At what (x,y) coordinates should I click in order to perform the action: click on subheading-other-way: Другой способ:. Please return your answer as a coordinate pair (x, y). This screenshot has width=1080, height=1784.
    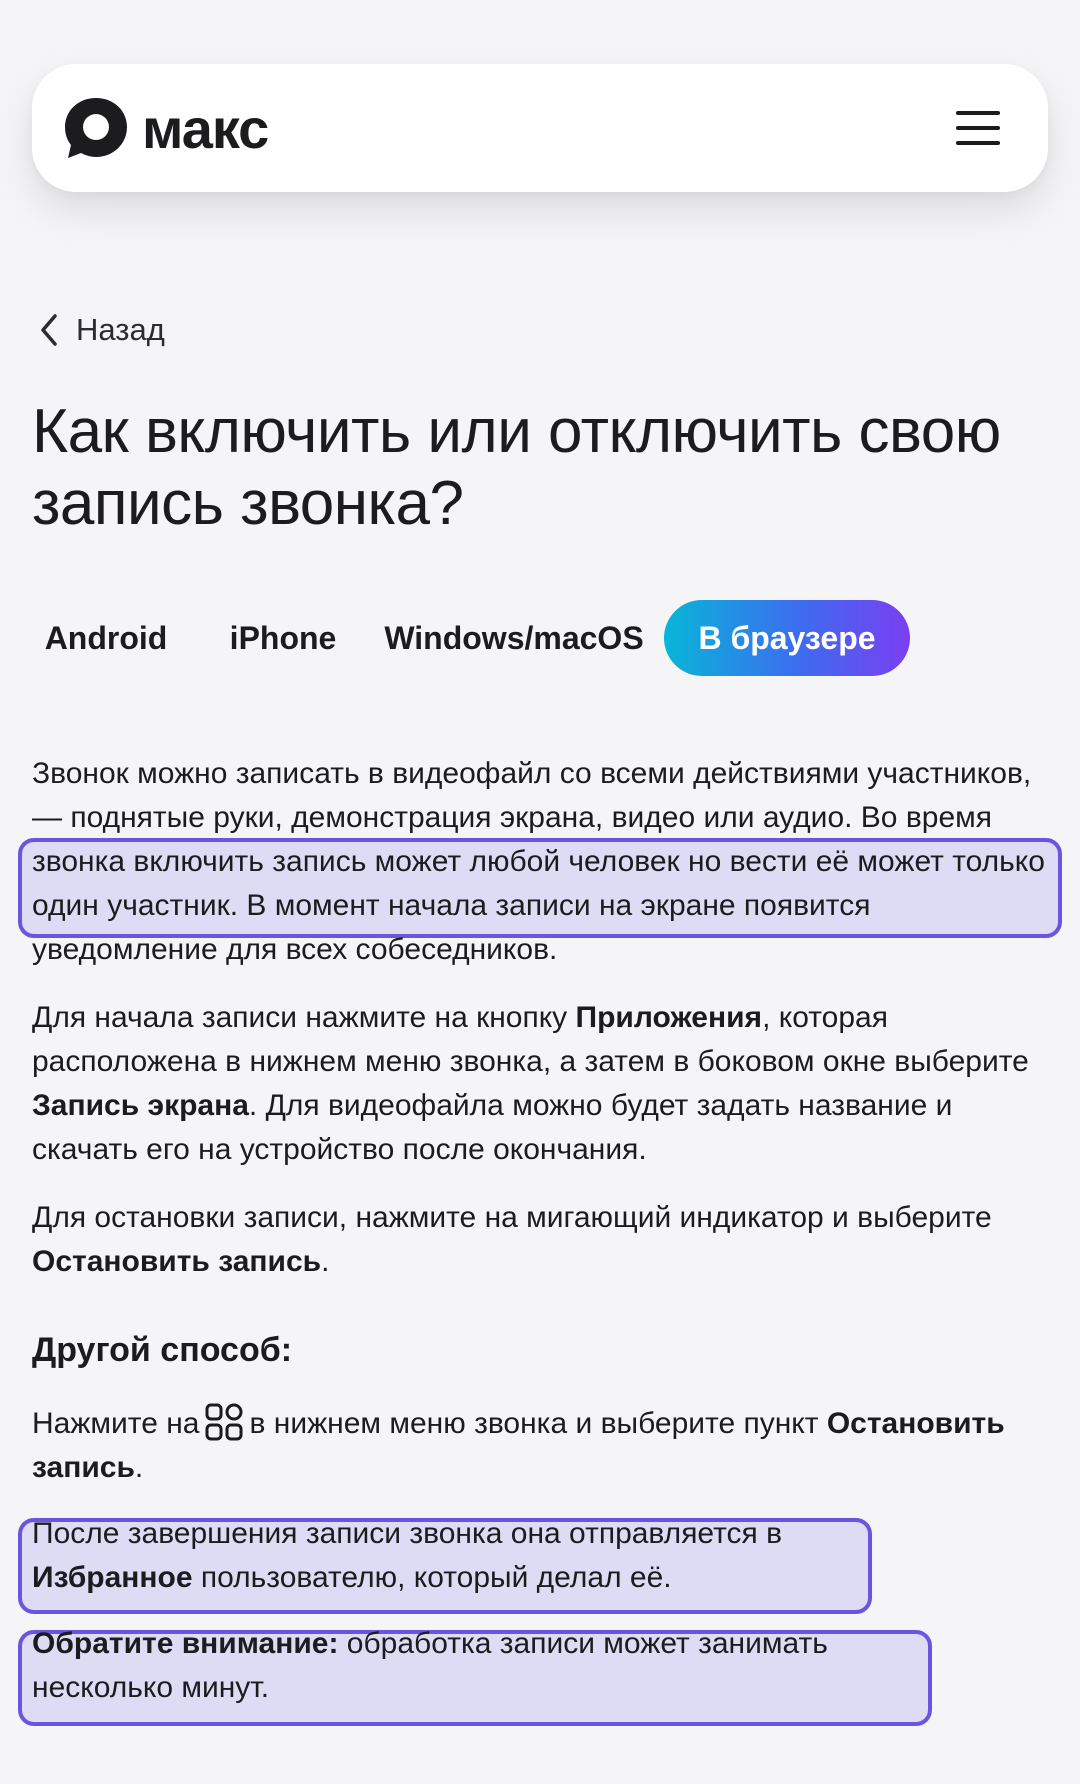
    Looking at the image, I should click on (162, 1350).